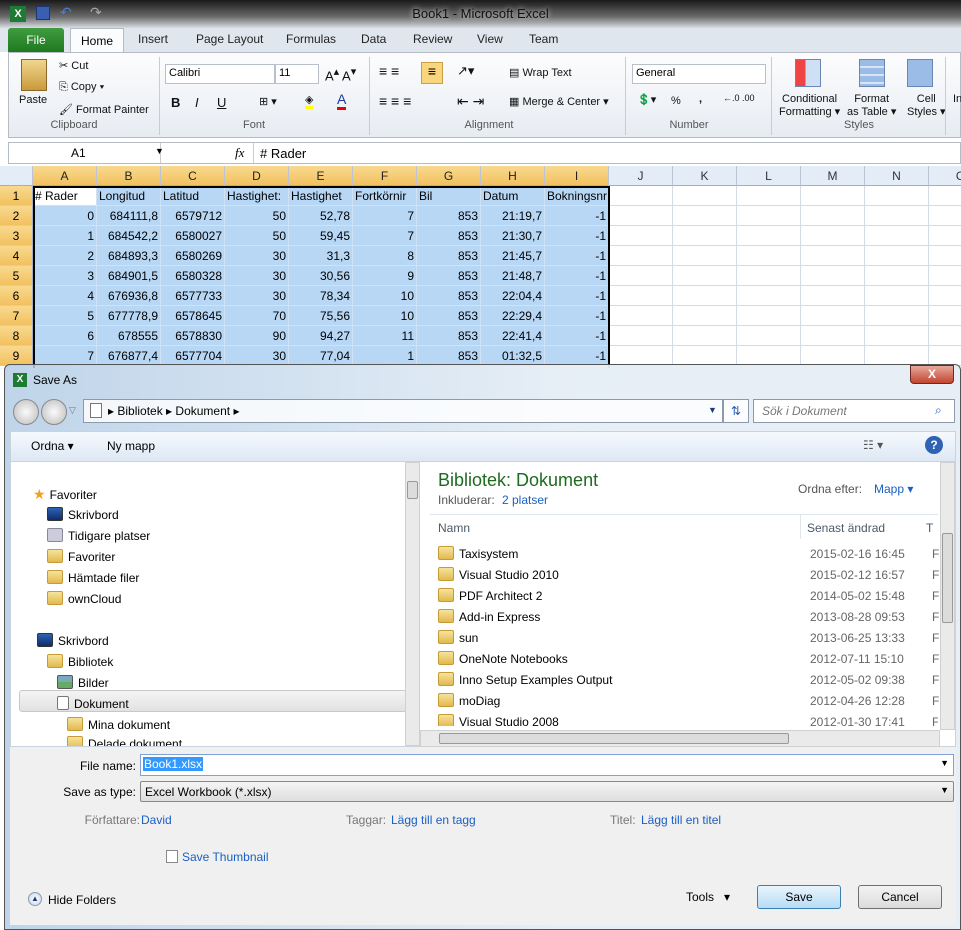 The image size is (961, 930). What do you see at coordinates (83, 514) in the screenshot?
I see `nav-item-skrivbord: Skrivbord` at bounding box center [83, 514].